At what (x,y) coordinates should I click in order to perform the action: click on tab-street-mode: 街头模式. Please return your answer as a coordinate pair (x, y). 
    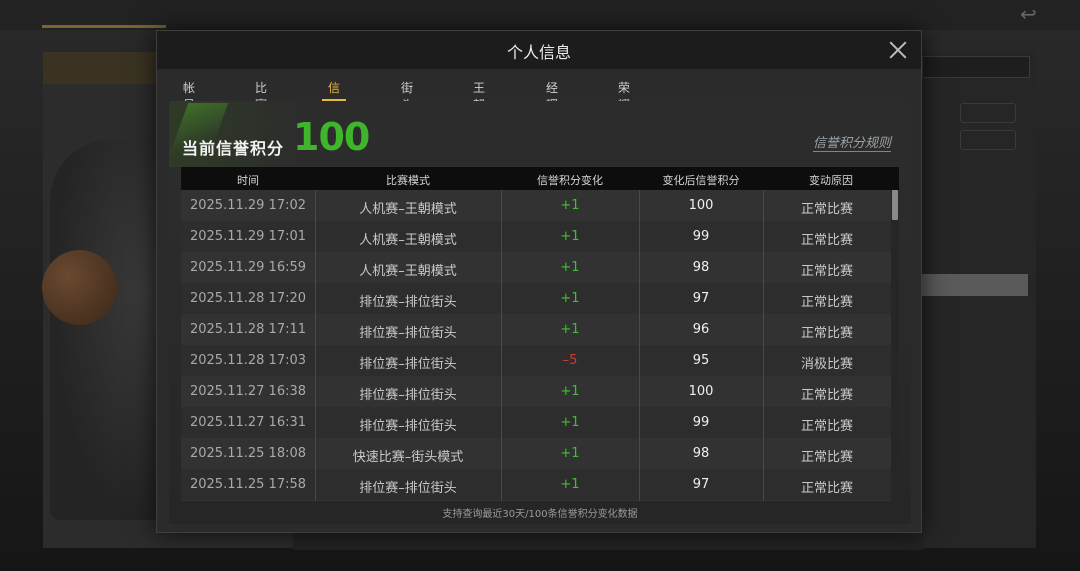
    Looking at the image, I should click on (407, 107).